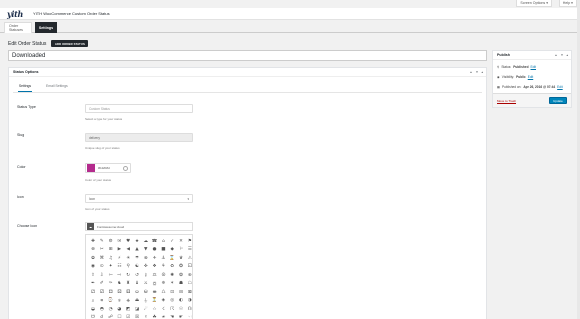 This screenshot has width=580, height=319. I want to click on icon-option: ☓, so click(146, 316).